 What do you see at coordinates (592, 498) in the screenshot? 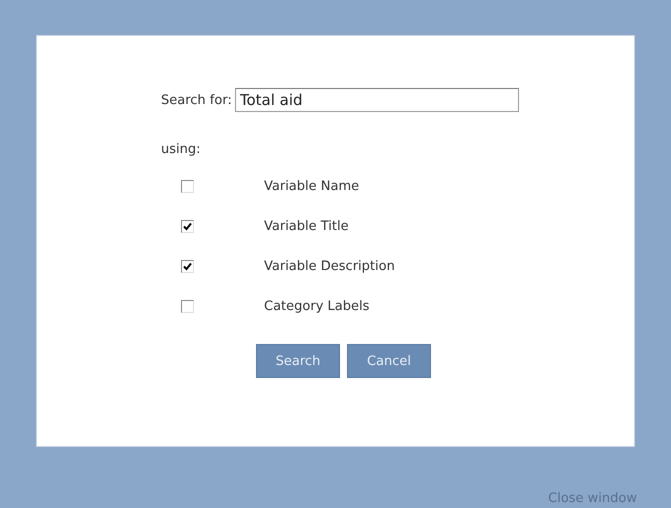
I see `close-window-link: Close window` at bounding box center [592, 498].